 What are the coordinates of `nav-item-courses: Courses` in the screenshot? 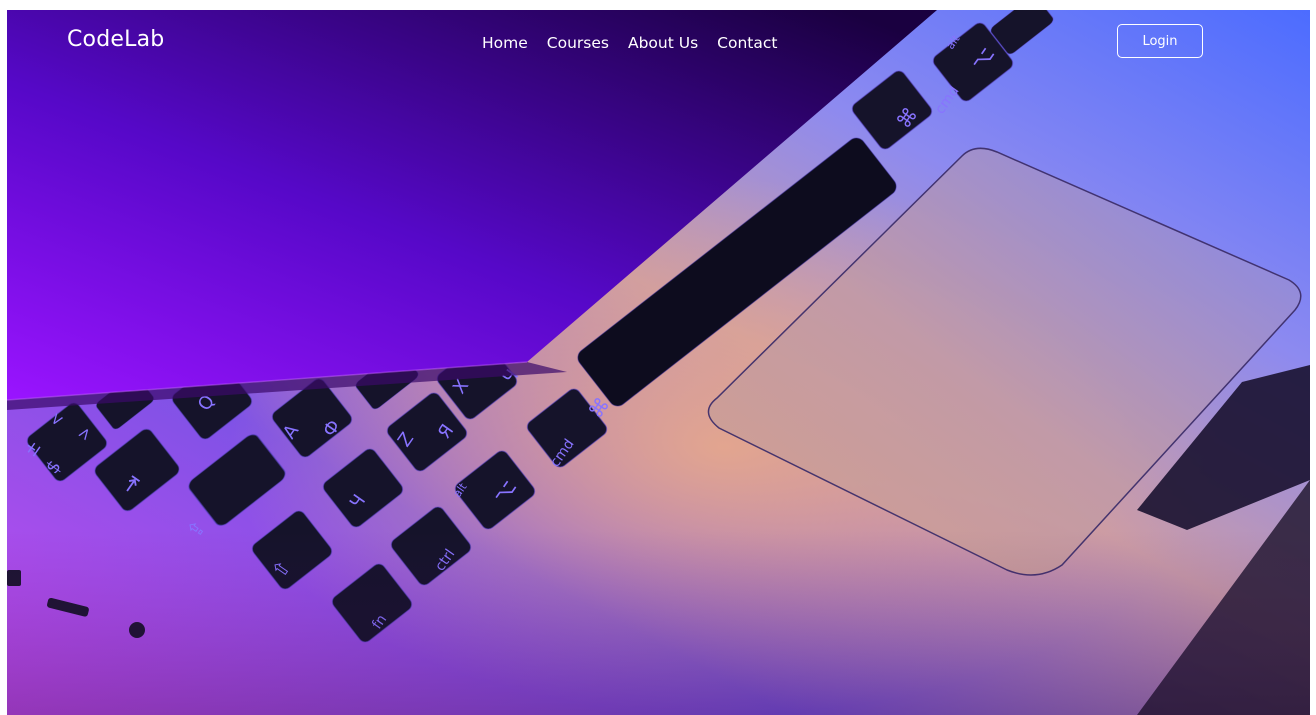 It's located at (578, 42).